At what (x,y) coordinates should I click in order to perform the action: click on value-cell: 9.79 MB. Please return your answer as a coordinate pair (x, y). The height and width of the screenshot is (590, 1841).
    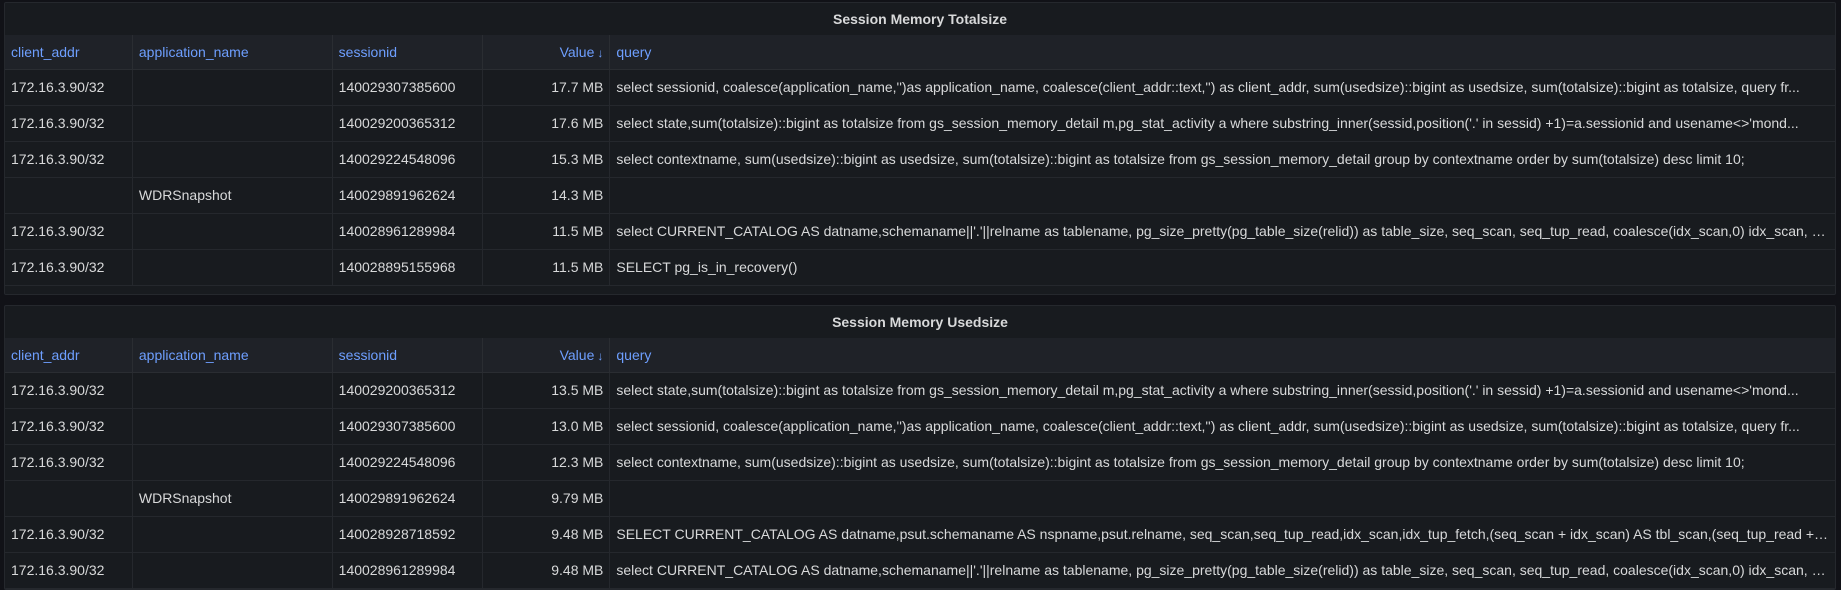
    Looking at the image, I should click on (547, 498).